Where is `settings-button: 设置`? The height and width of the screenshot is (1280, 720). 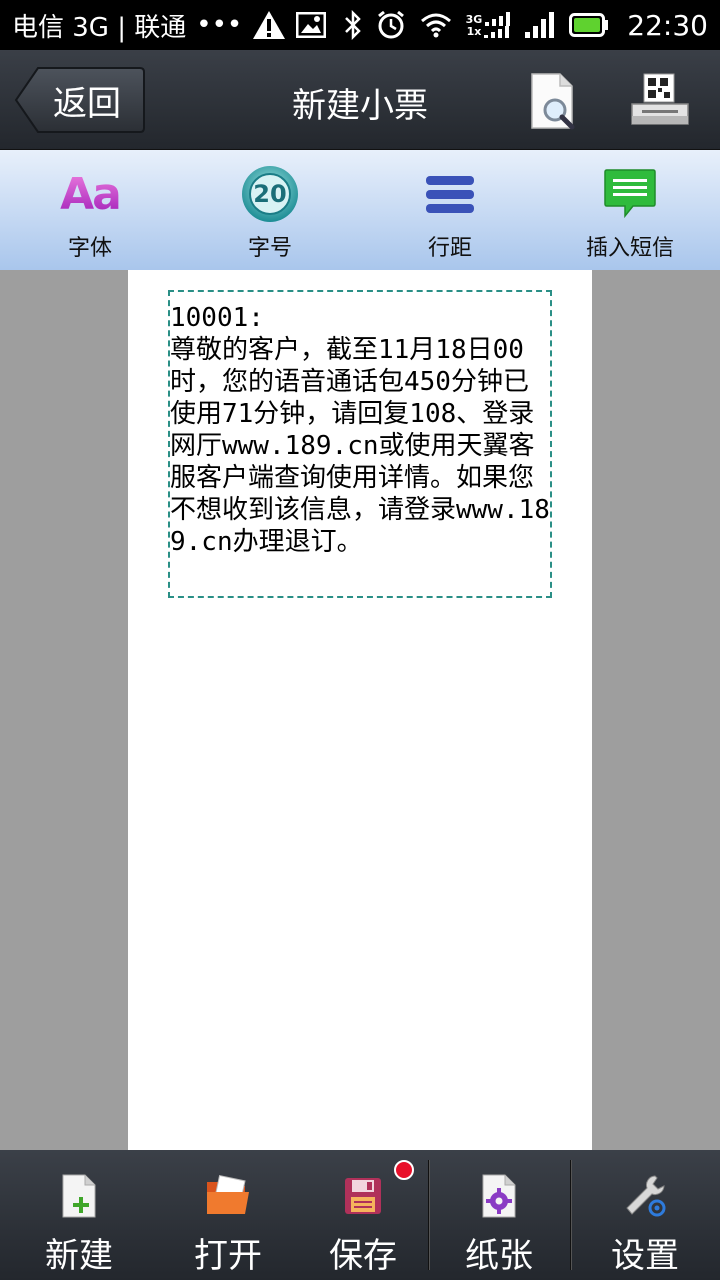
settings-button: 设置 is located at coordinates (645, 1215).